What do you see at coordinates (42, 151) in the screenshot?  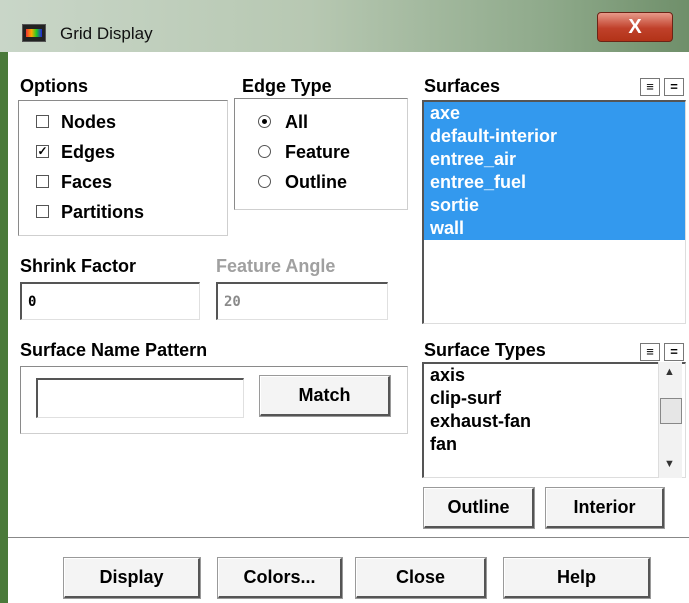 I see `edges-check-box: ✓` at bounding box center [42, 151].